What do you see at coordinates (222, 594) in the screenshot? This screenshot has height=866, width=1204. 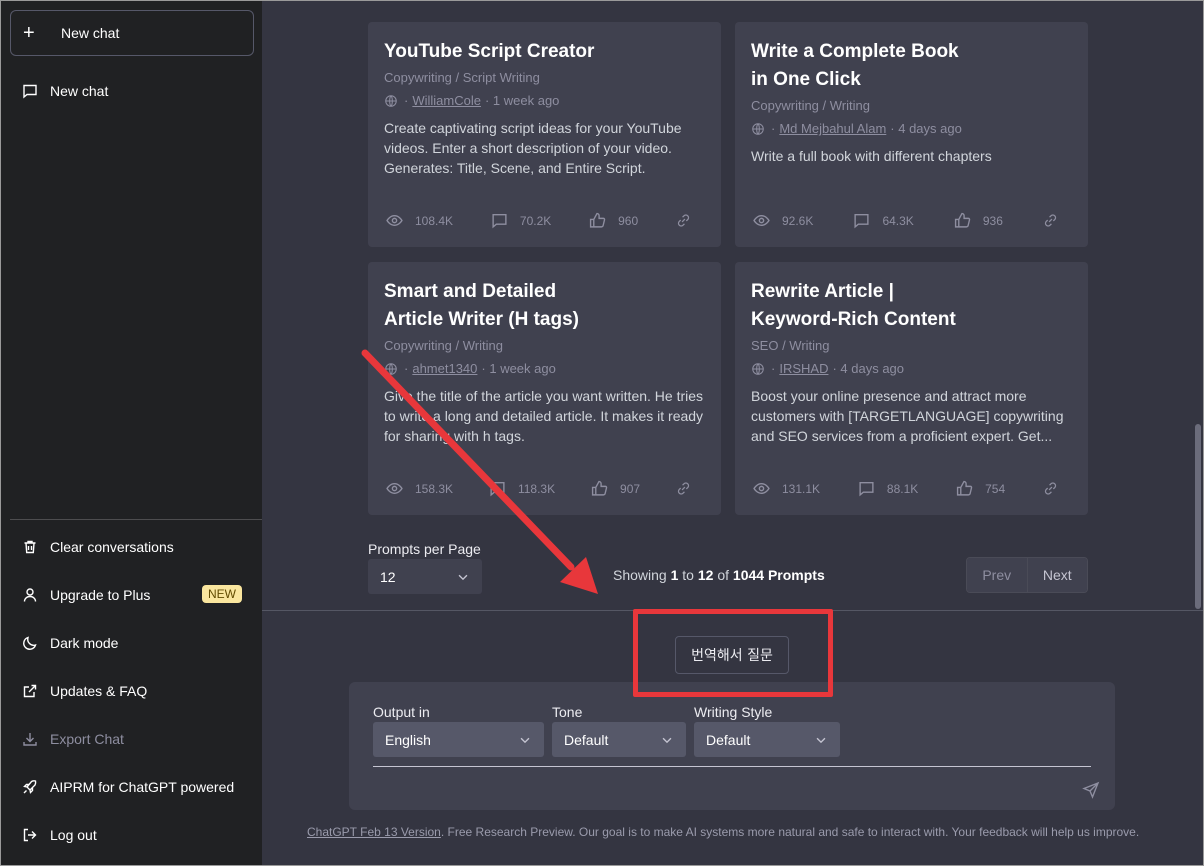 I see `new-badge: NEW` at bounding box center [222, 594].